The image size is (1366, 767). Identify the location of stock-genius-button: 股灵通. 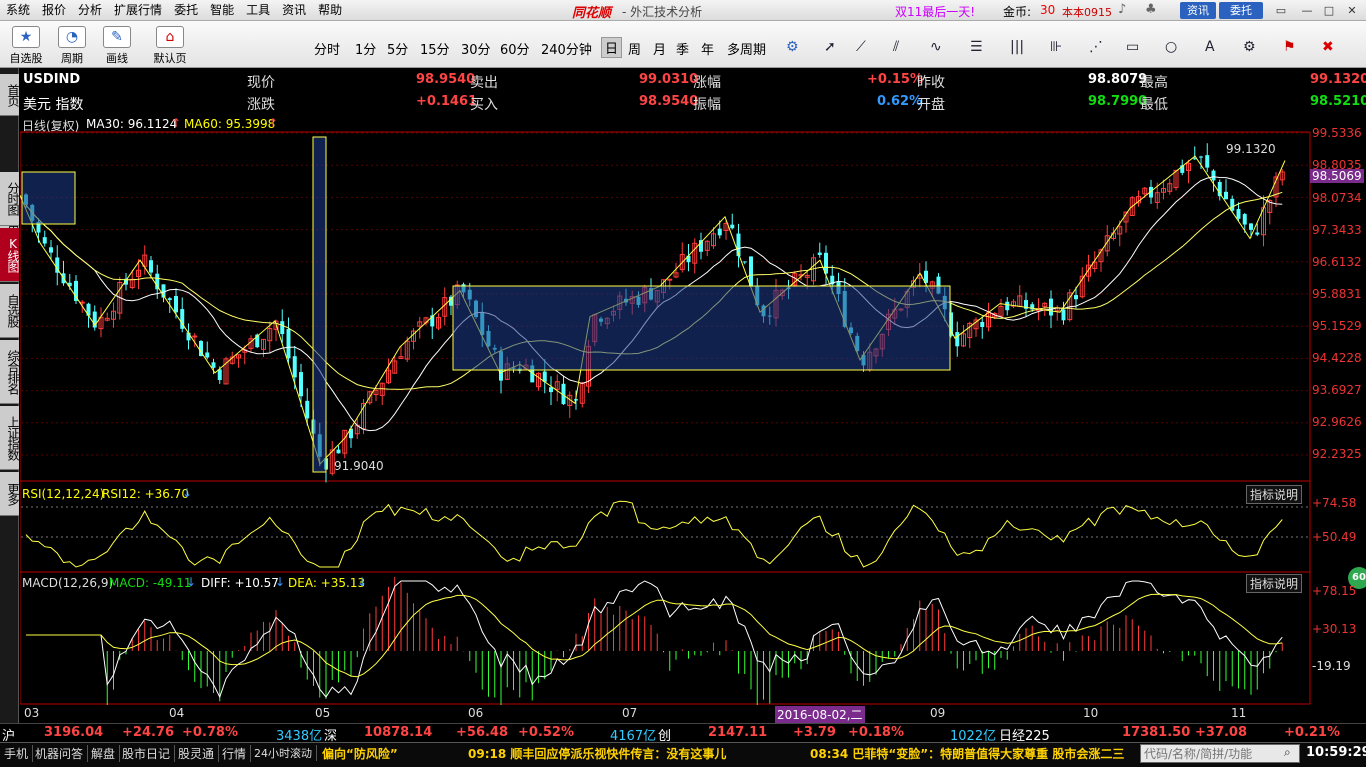
(197, 753).